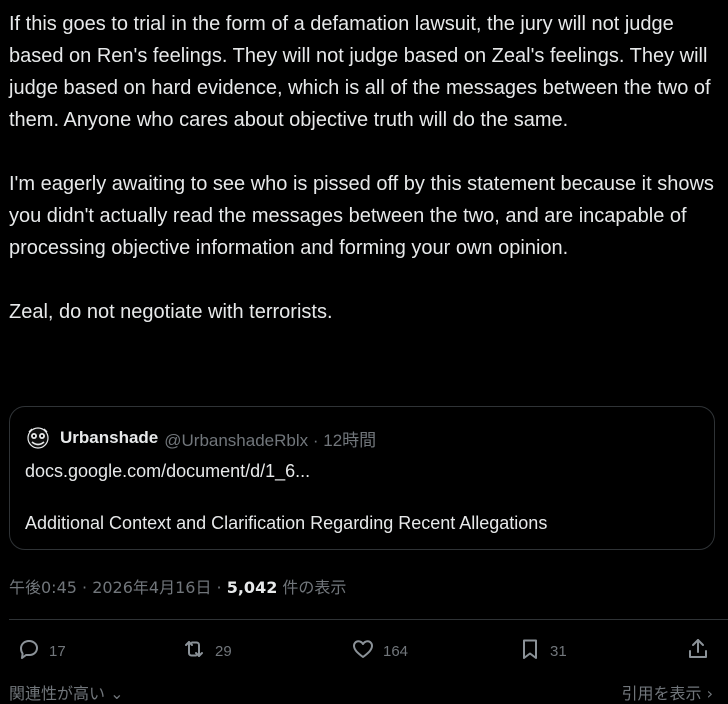 Image resolution: width=728 pixels, height=704 pixels. What do you see at coordinates (118, 587) in the screenshot?
I see `post-timestamp: 午後0:45 · 2026年4月16日 ·` at bounding box center [118, 587].